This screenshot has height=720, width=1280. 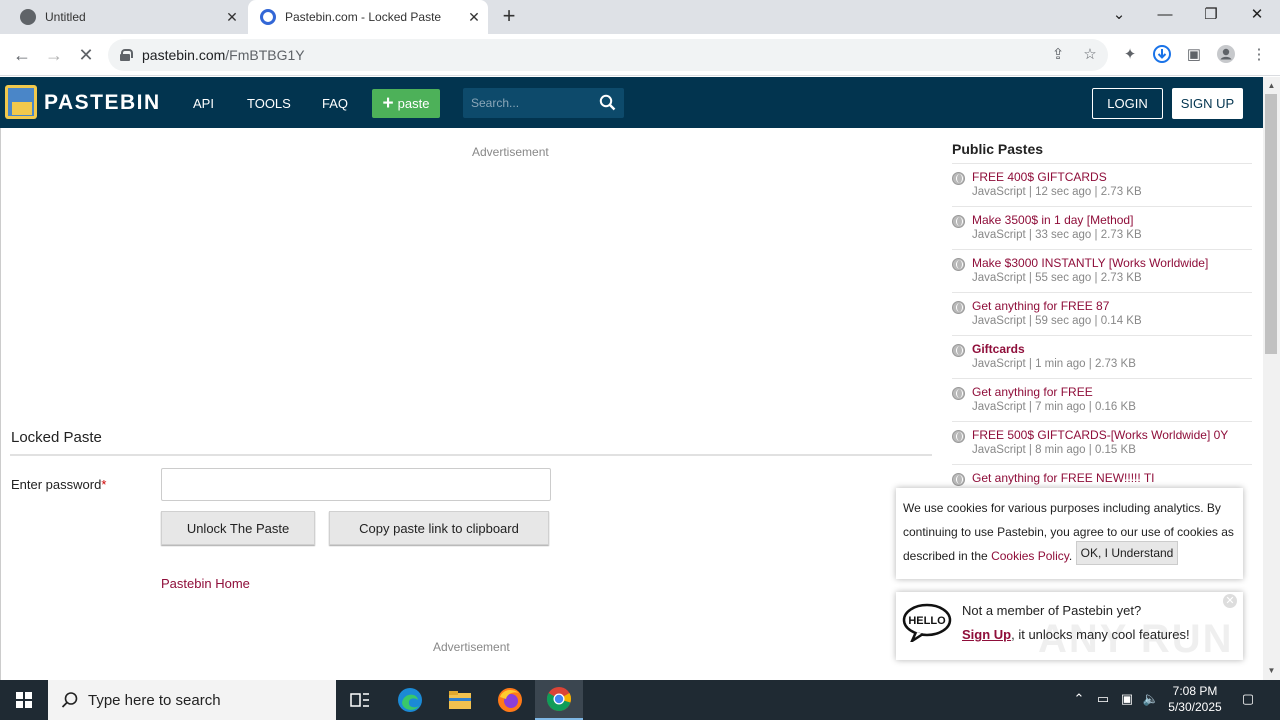 What do you see at coordinates (360, 700) in the screenshot?
I see `task-view-icon` at bounding box center [360, 700].